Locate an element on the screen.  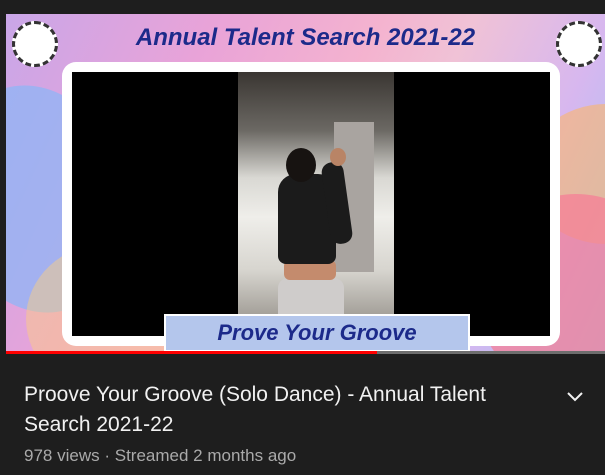
view-count: 978 views is located at coordinates (62, 455).